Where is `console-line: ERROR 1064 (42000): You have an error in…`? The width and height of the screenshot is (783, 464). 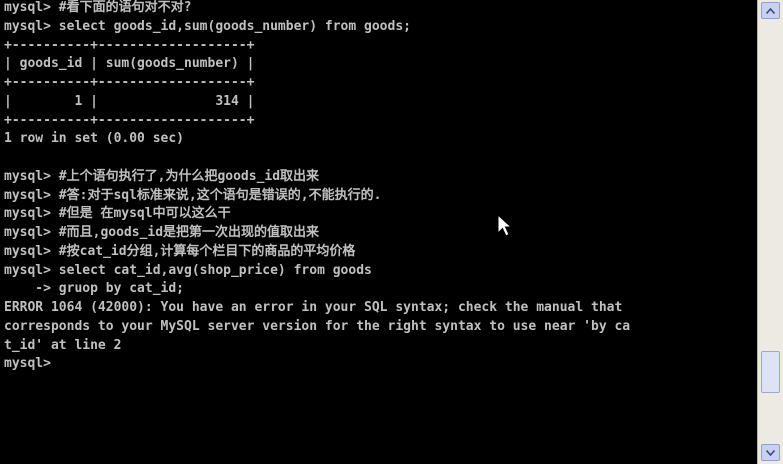
console-line: ERROR 1064 (42000): You have an error in… is located at coordinates (313, 307).